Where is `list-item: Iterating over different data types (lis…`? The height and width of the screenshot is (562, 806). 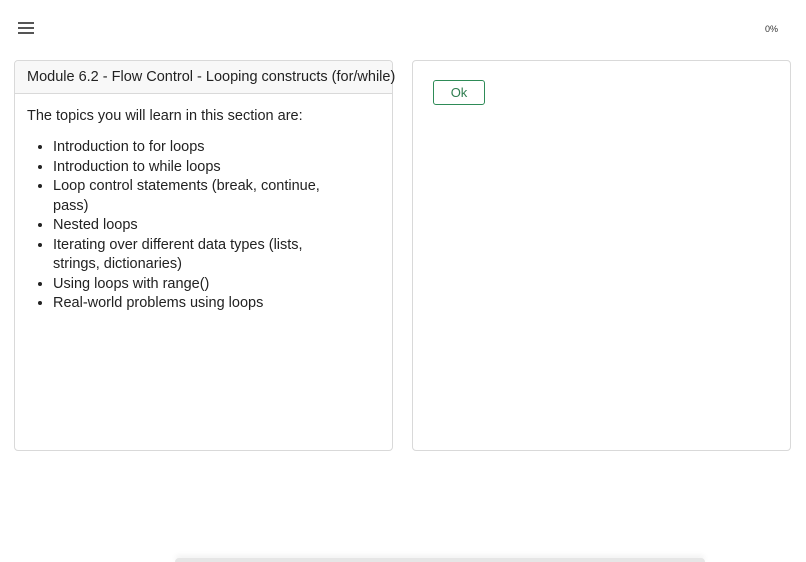
list-item: Iterating over different data types (lis… is located at coordinates (203, 255).